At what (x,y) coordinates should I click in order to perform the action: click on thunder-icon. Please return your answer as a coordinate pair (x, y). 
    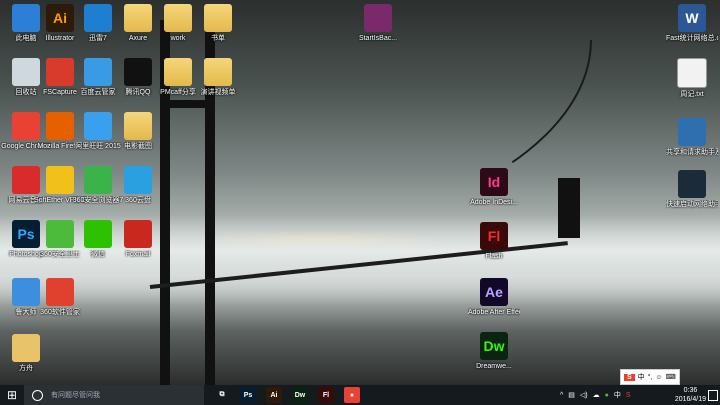
    Looking at the image, I should click on (98, 18).